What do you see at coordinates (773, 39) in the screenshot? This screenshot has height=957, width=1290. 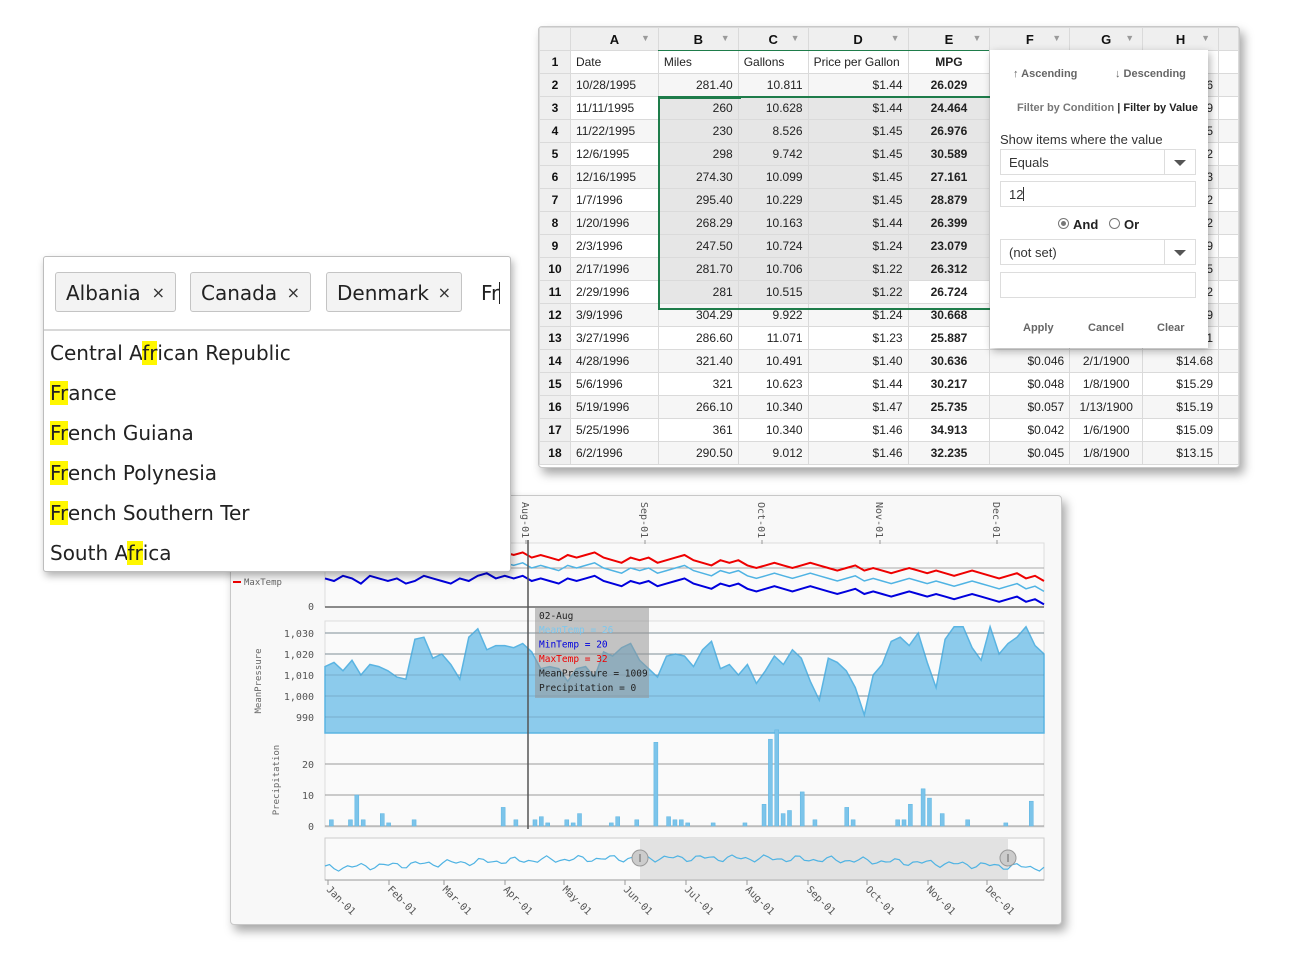 I see `column-header-c: C ▼` at bounding box center [773, 39].